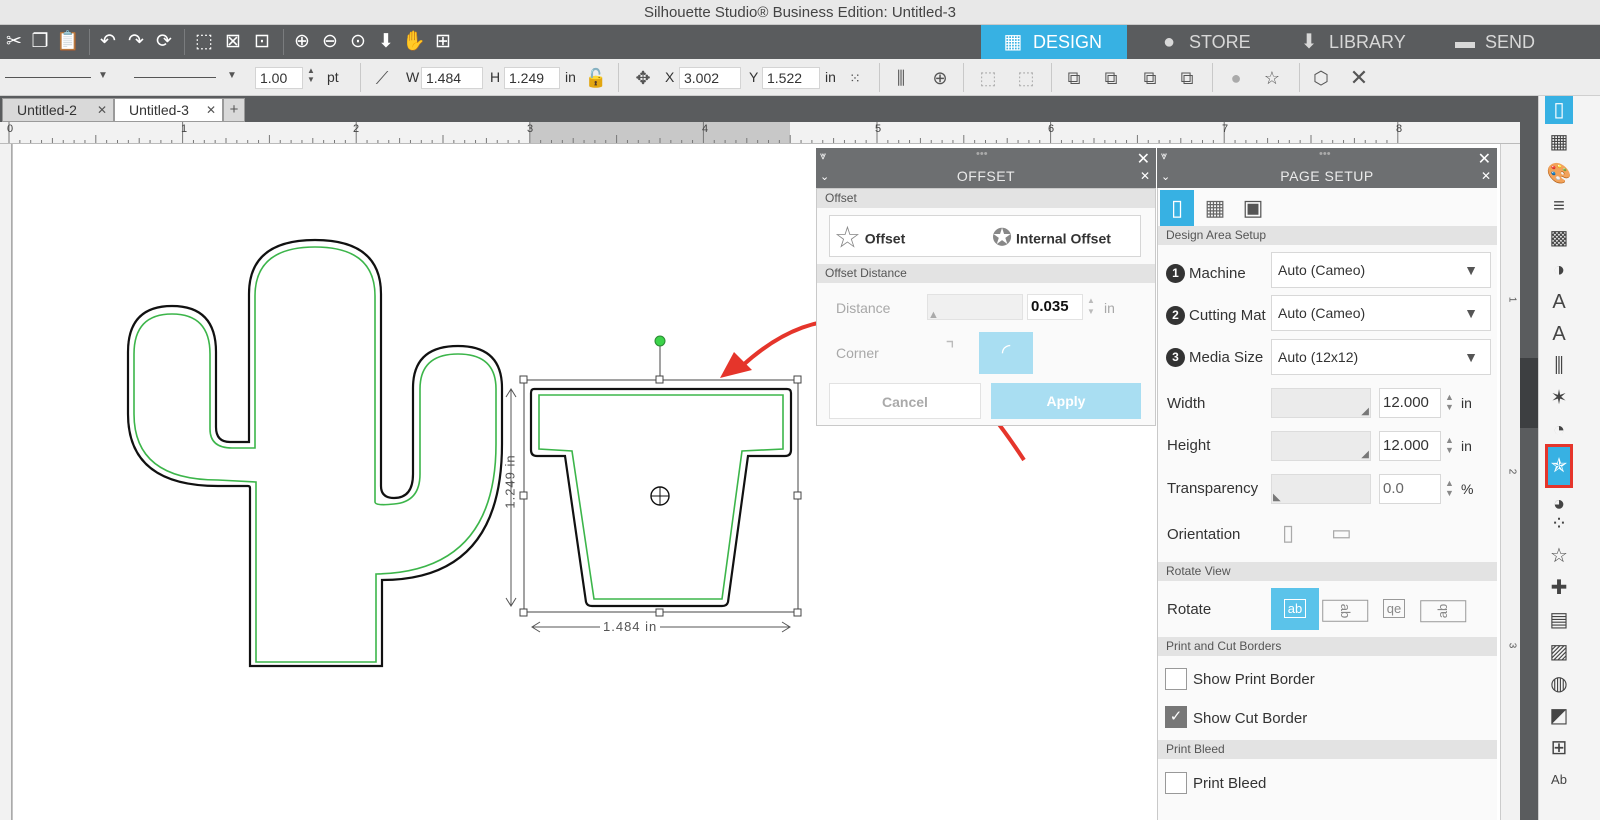  What do you see at coordinates (1321, 446) in the screenshot?
I see `height-slider: ◢` at bounding box center [1321, 446].